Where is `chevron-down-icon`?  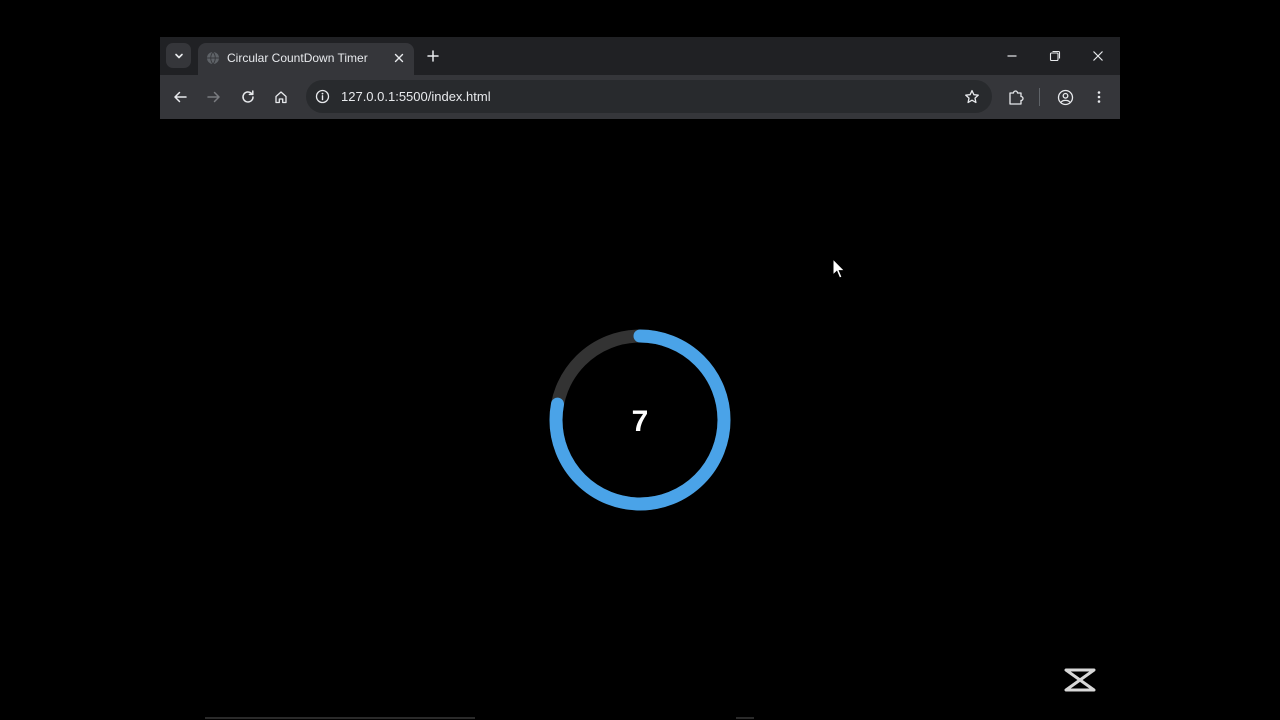 chevron-down-icon is located at coordinates (178, 55).